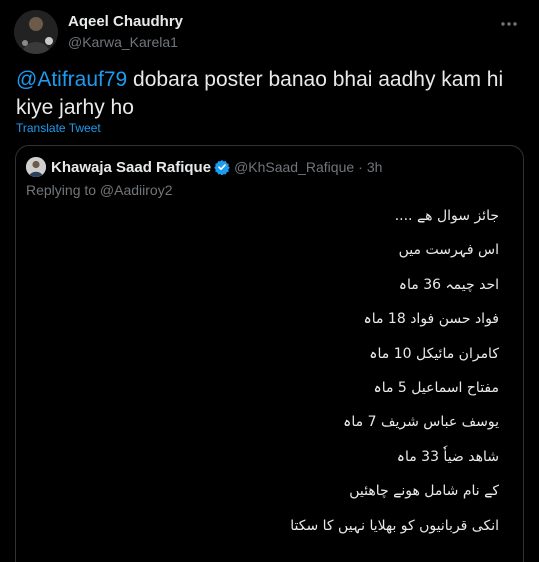 Image resolution: width=539 pixels, height=562 pixels. I want to click on quoted-line: شاھد ضیاٗ 33 ماہ, so click(447, 456).